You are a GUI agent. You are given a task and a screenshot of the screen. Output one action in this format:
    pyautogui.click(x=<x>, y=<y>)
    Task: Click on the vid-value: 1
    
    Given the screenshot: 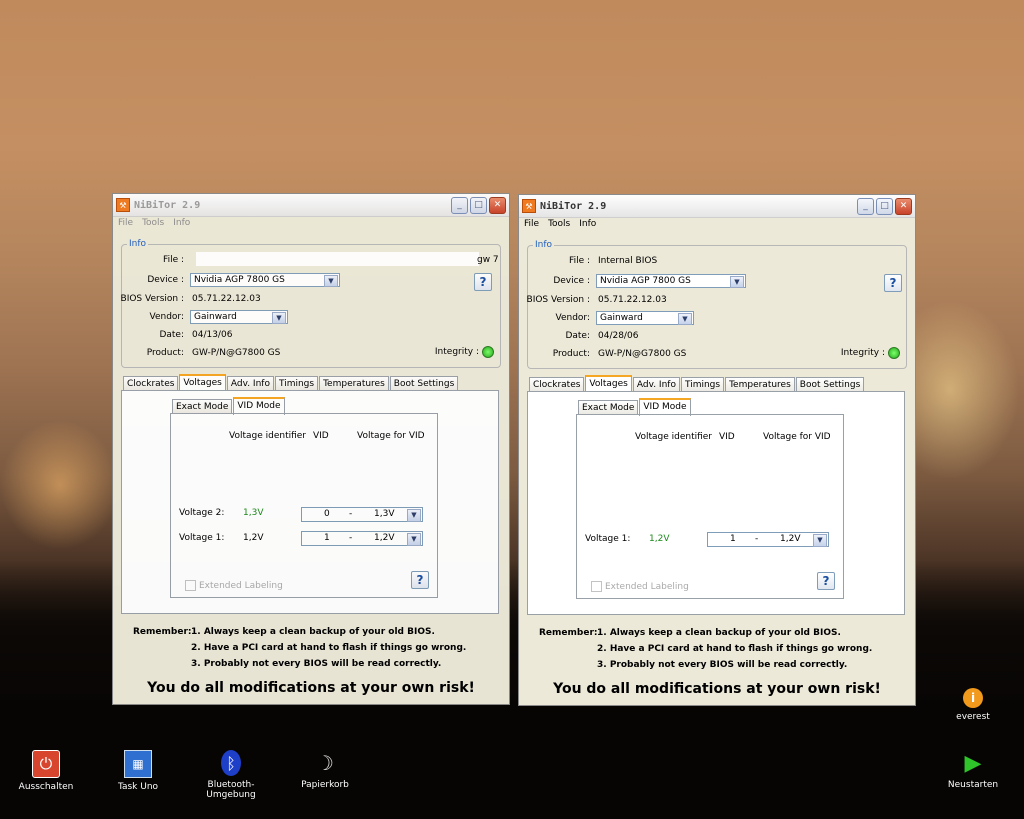 What is the action you would take?
    pyautogui.click(x=327, y=538)
    